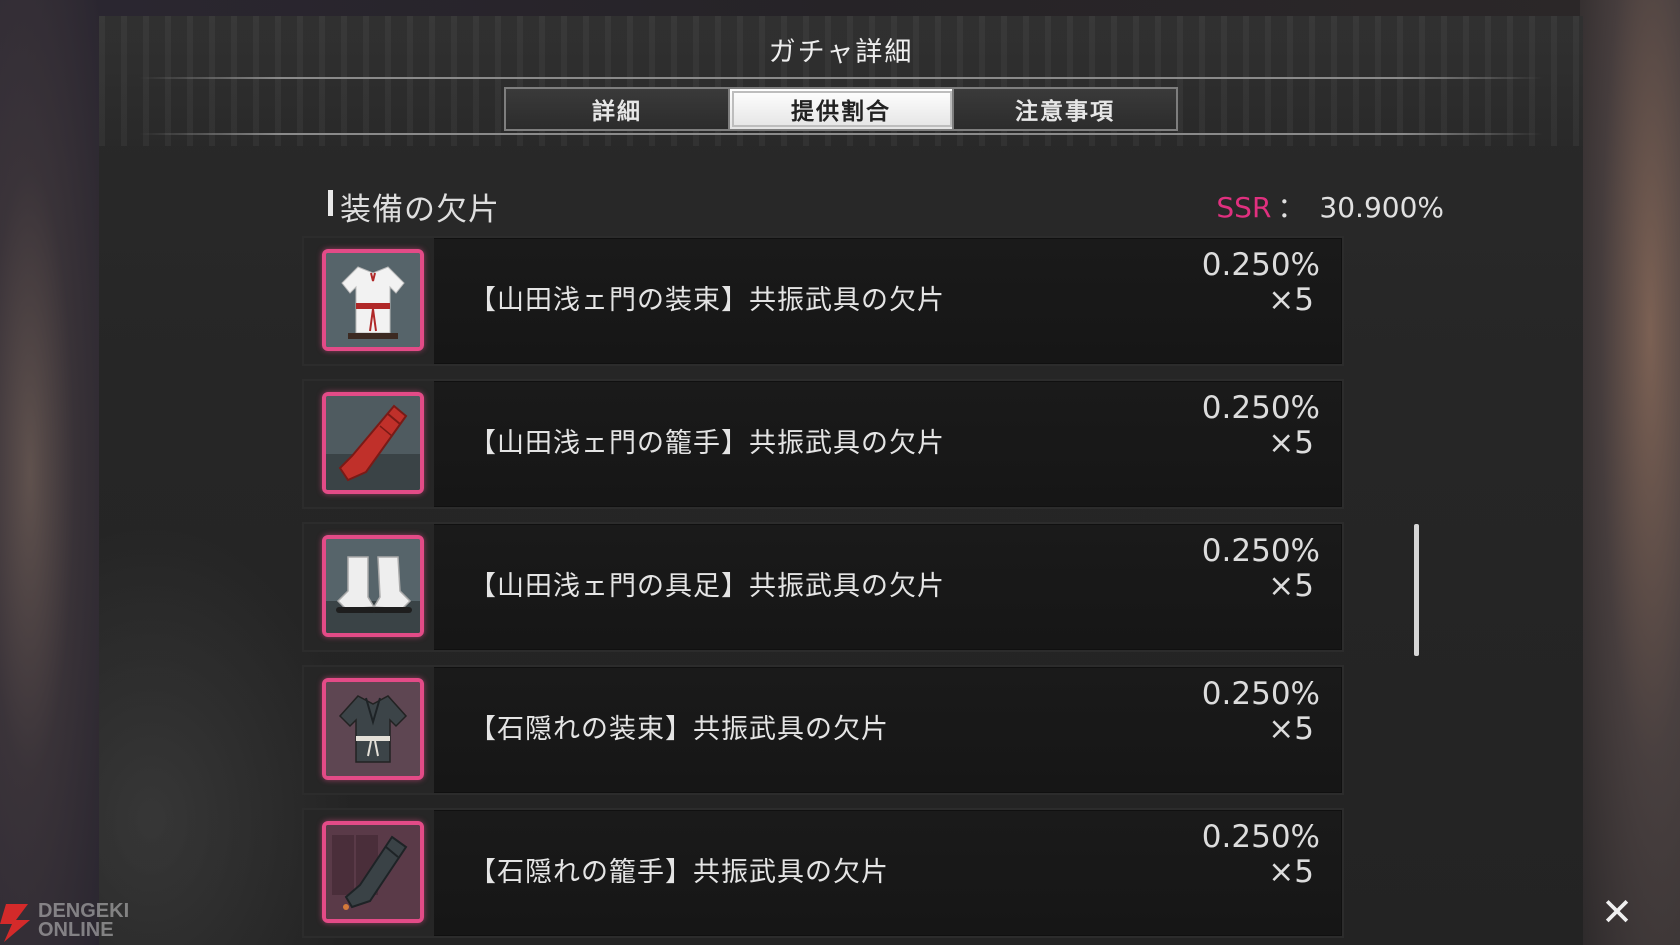 This screenshot has width=1680, height=945. I want to click on list-item: 【山田浅ェ門の具足】共振武具の欠片 0.250% ×5, so click(823, 587).